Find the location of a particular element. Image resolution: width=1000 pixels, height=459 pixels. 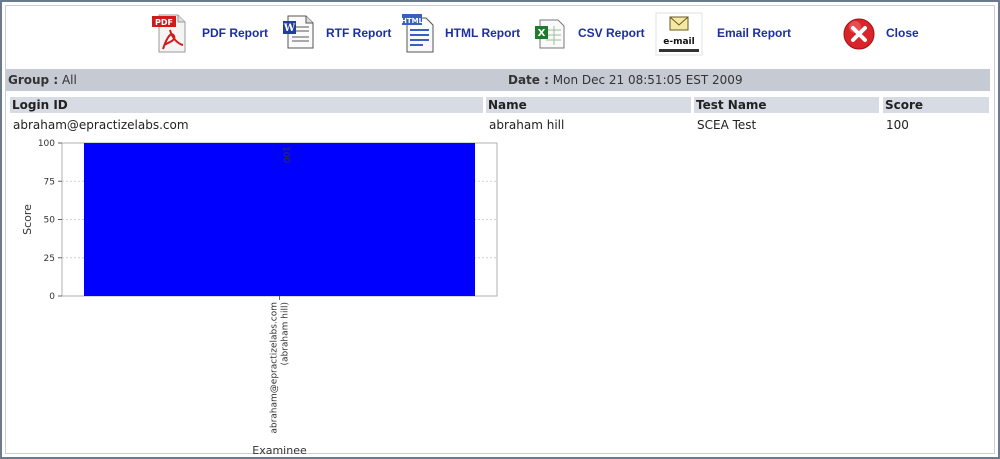

y-tick-label: 50 is located at coordinates (50, 221).